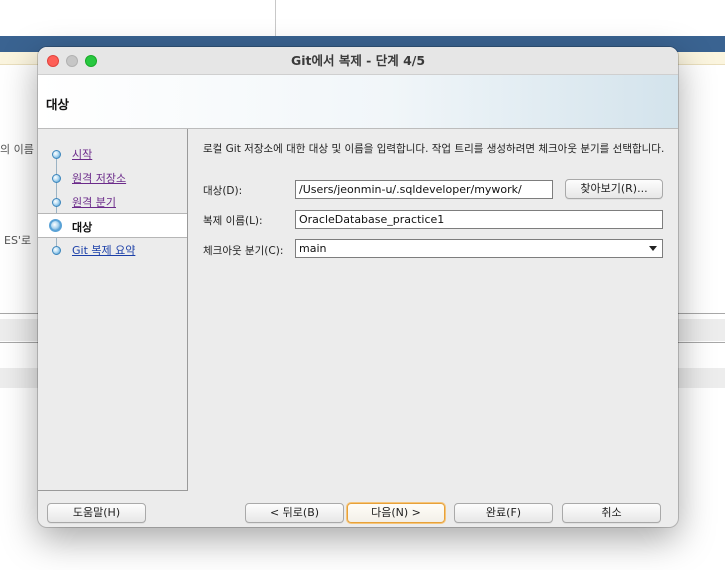  Describe the element at coordinates (503, 513) in the screenshot. I see `finish-button: 완료(F)` at that location.